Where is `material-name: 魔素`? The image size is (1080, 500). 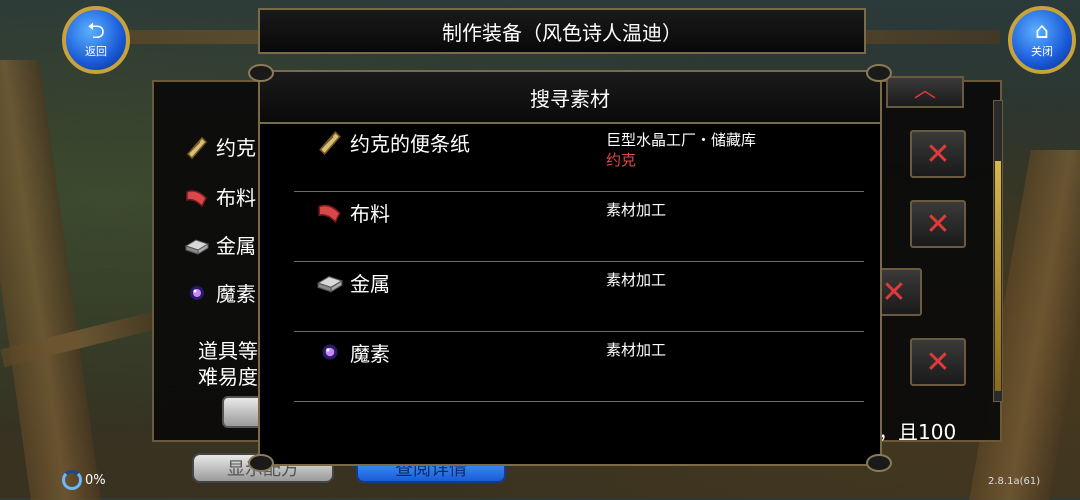 material-name: 魔素 is located at coordinates (370, 354).